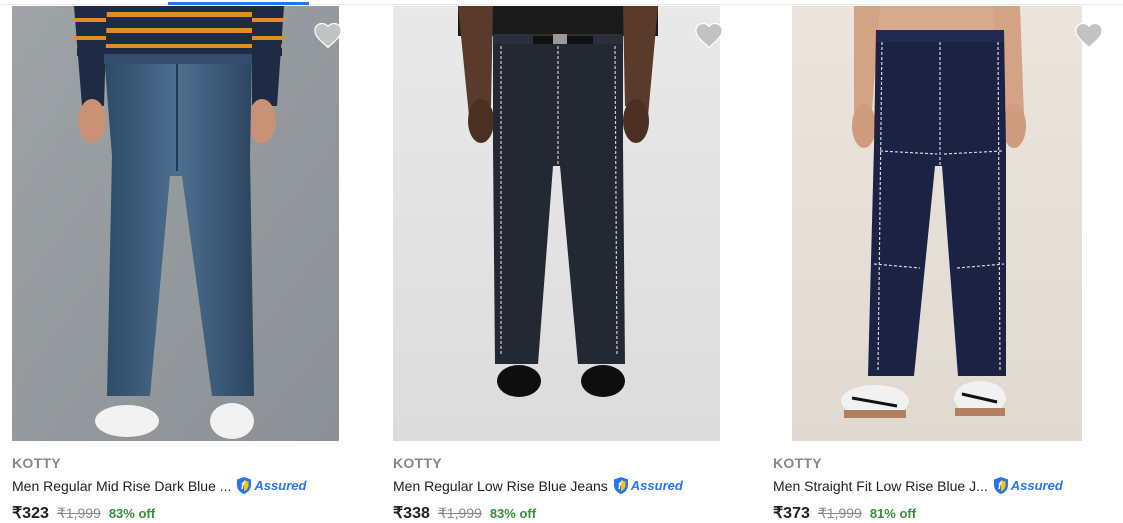 This screenshot has height=523, width=1123. Describe the element at coordinates (464, 513) in the screenshot. I see `price-row: ₹338 ₹1,999 83% off` at that location.